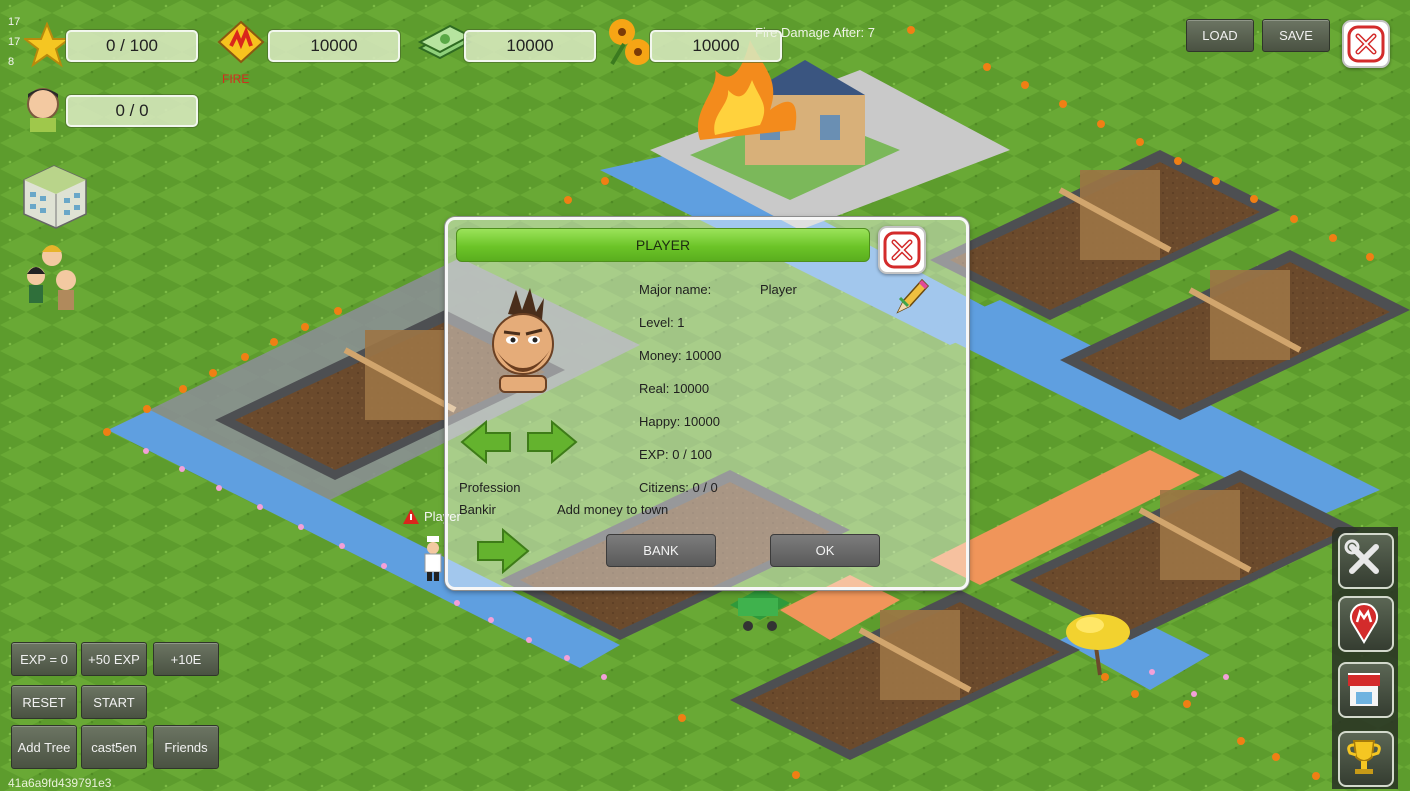 This screenshot has width=1410, height=791. Describe the element at coordinates (60, 783) in the screenshot. I see `session-id: 41a6a9fd439791e3` at that location.